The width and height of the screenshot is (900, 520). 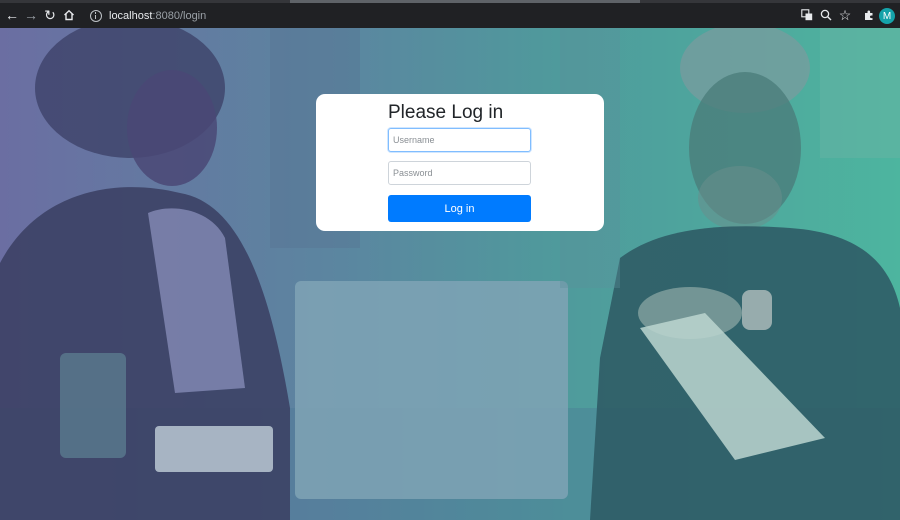 What do you see at coordinates (31, 15) in the screenshot?
I see `forward-arrow-icon: →` at bounding box center [31, 15].